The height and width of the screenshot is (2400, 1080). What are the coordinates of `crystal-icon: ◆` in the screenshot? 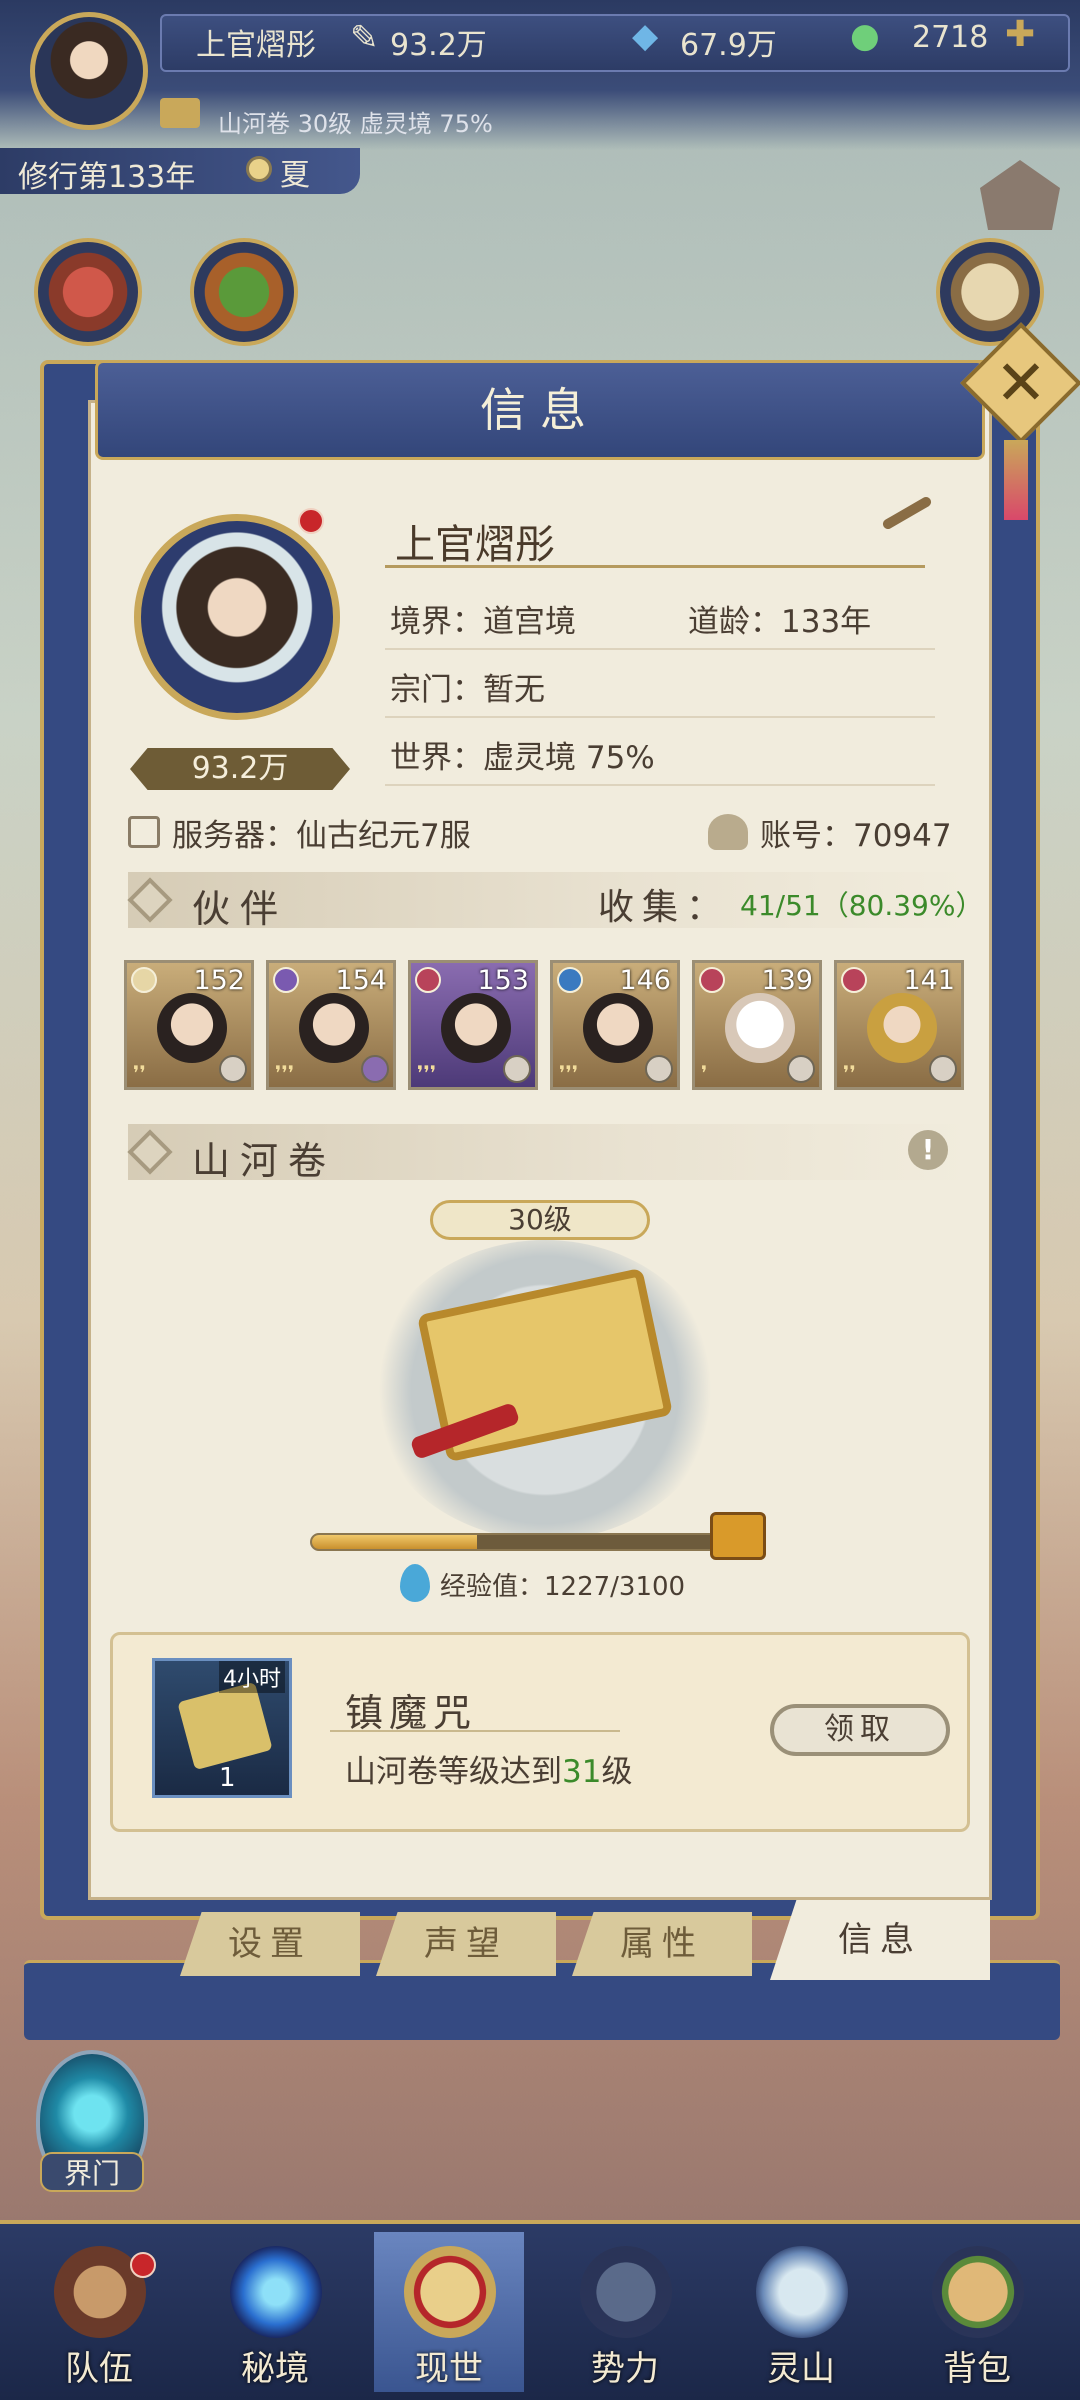 It's located at (645, 36).